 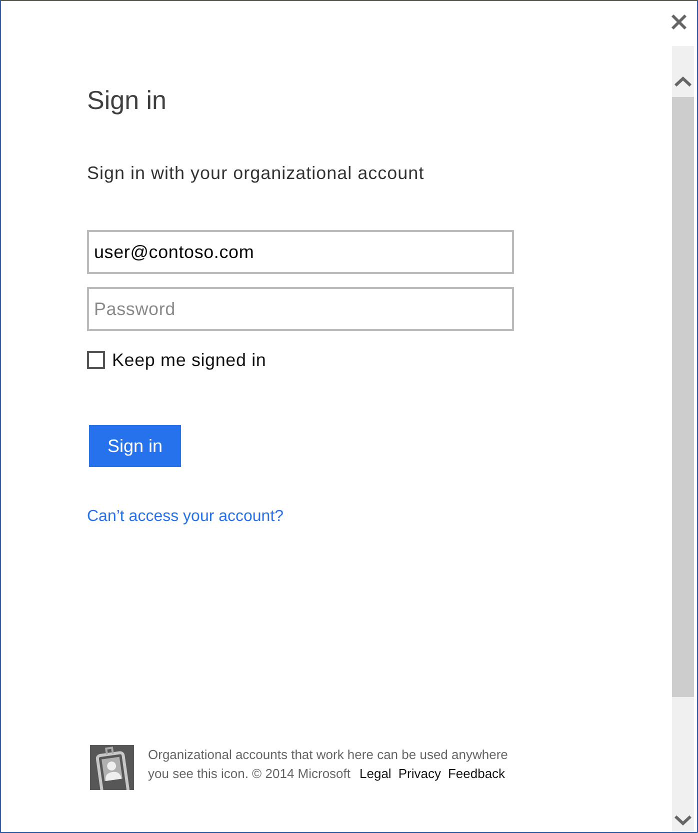 I want to click on checkbox, so click(x=96, y=360).